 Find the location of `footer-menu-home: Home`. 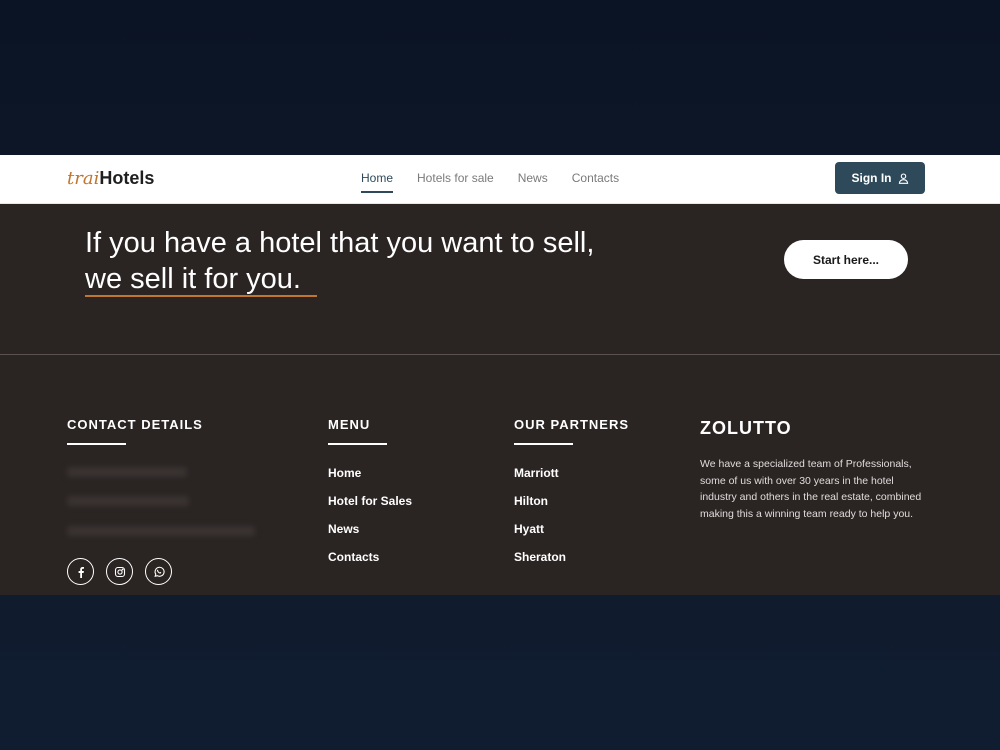

footer-menu-home: Home is located at coordinates (370, 473).